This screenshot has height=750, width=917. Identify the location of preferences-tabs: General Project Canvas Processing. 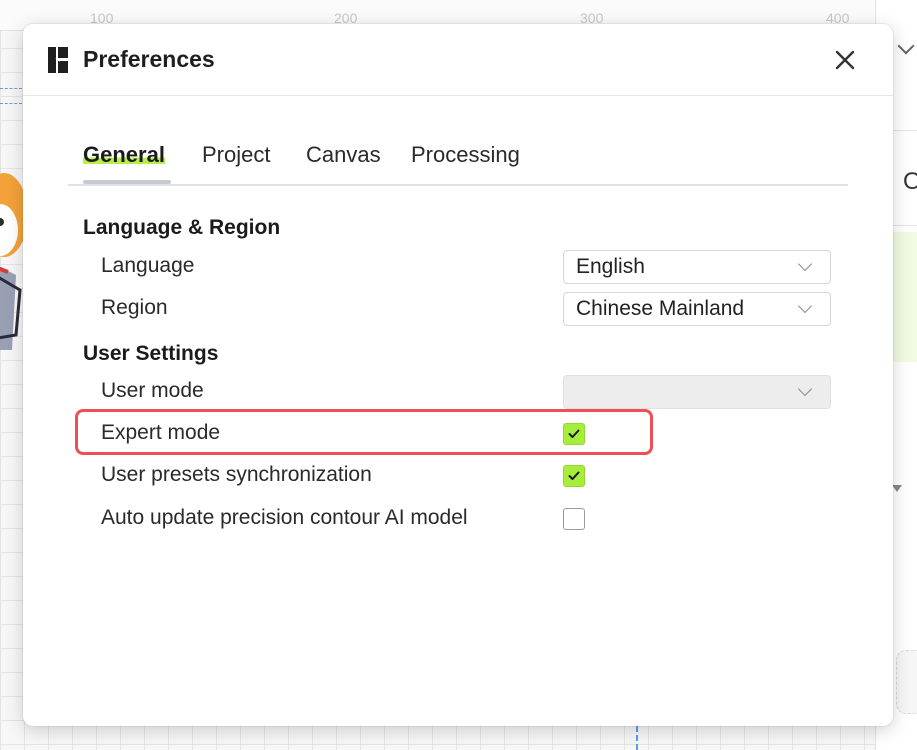
(458, 160).